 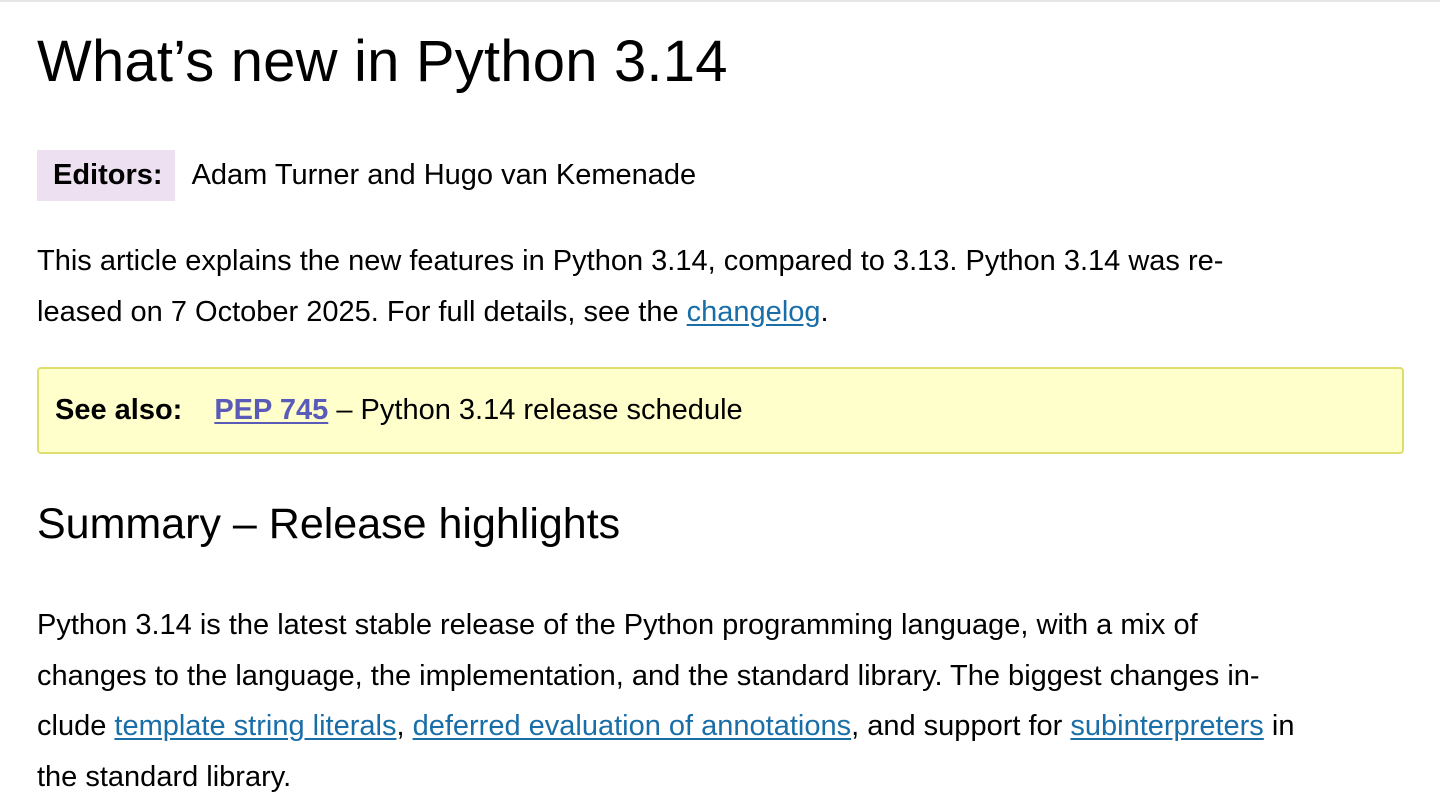 What do you see at coordinates (76, 726) in the screenshot?
I see `summary-text: clude` at bounding box center [76, 726].